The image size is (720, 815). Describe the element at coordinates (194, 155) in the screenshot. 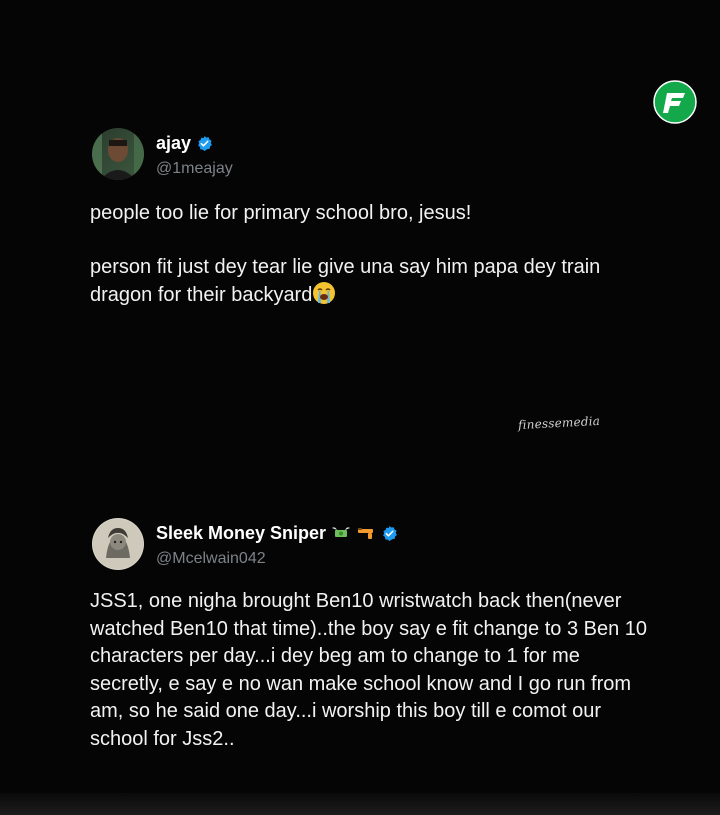

I see `author-info: ajay @1meajay` at that location.